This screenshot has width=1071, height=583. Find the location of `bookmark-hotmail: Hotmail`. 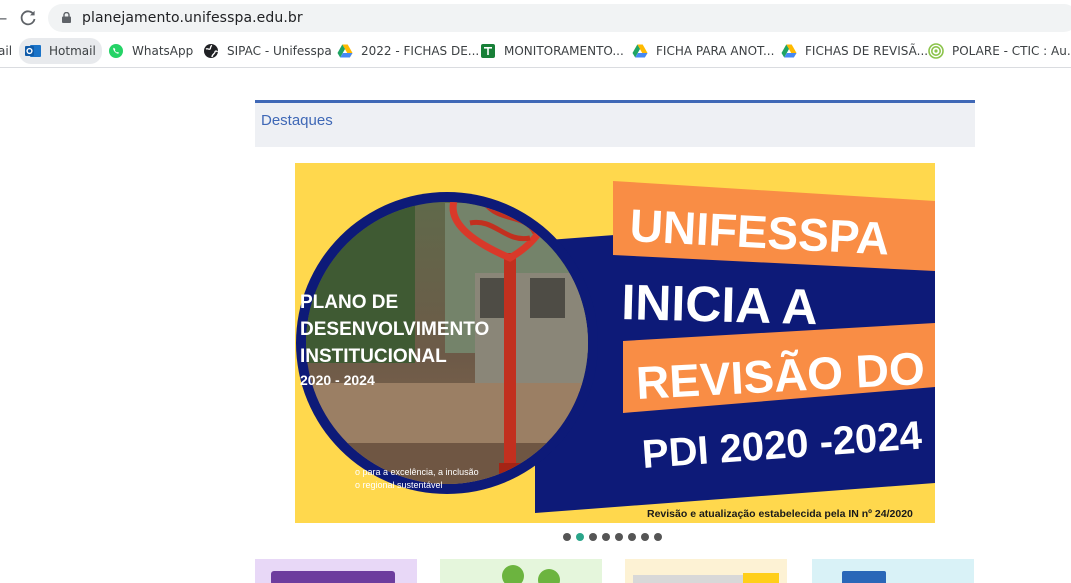

bookmark-hotmail: Hotmail is located at coordinates (60, 51).